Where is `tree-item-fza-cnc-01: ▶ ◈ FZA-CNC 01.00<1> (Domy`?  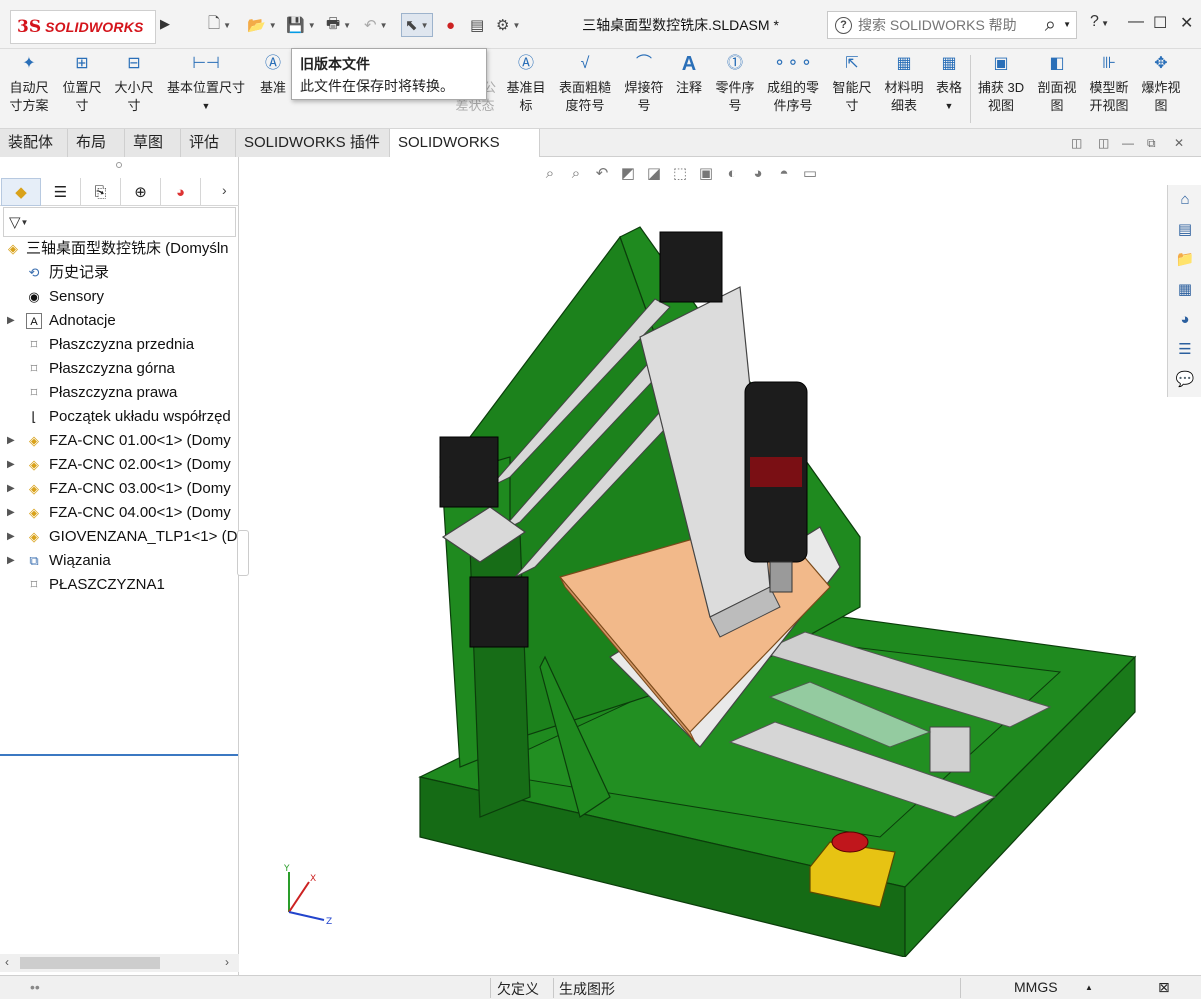 tree-item-fza-cnc-01: ▶ ◈ FZA-CNC 01.00<1> (Domy is located at coordinates (119, 441).